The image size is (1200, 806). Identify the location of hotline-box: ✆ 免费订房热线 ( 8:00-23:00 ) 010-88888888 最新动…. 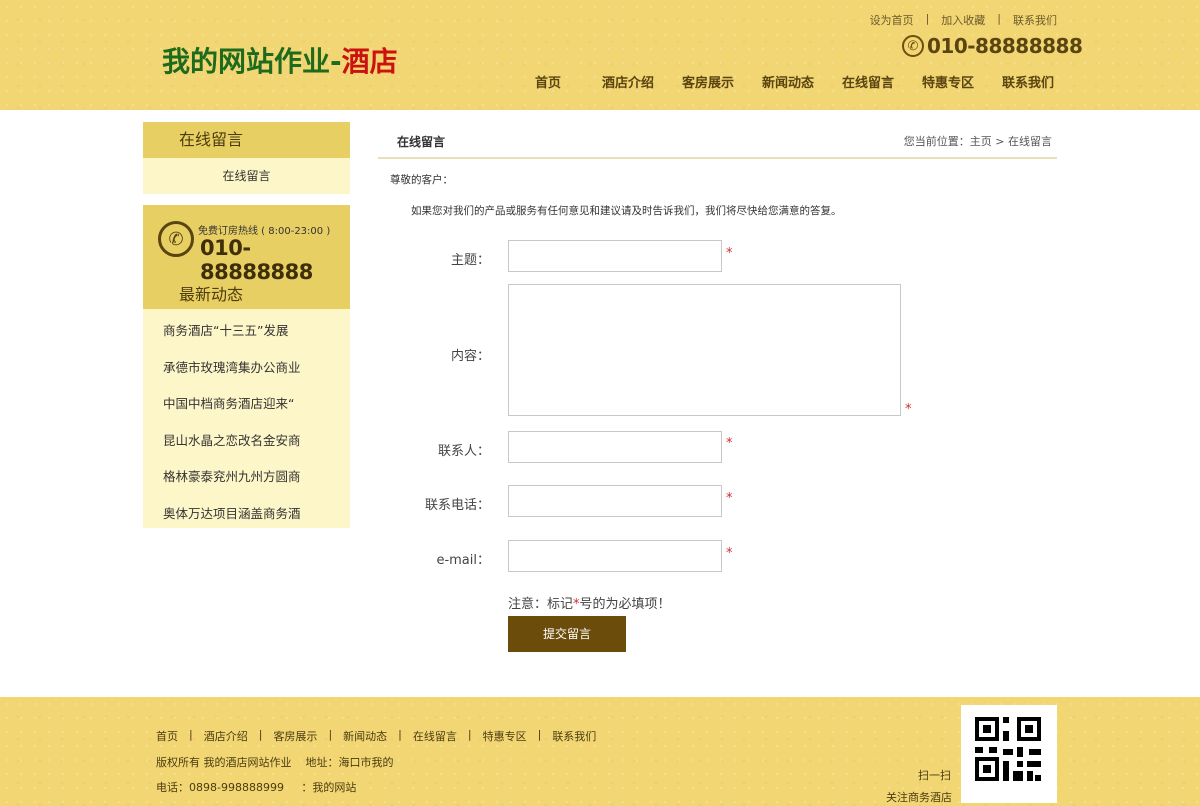
(246, 257).